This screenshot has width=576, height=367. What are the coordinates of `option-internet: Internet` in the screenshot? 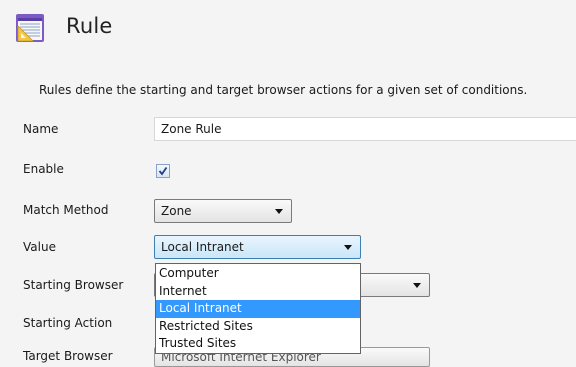 It's located at (258, 292).